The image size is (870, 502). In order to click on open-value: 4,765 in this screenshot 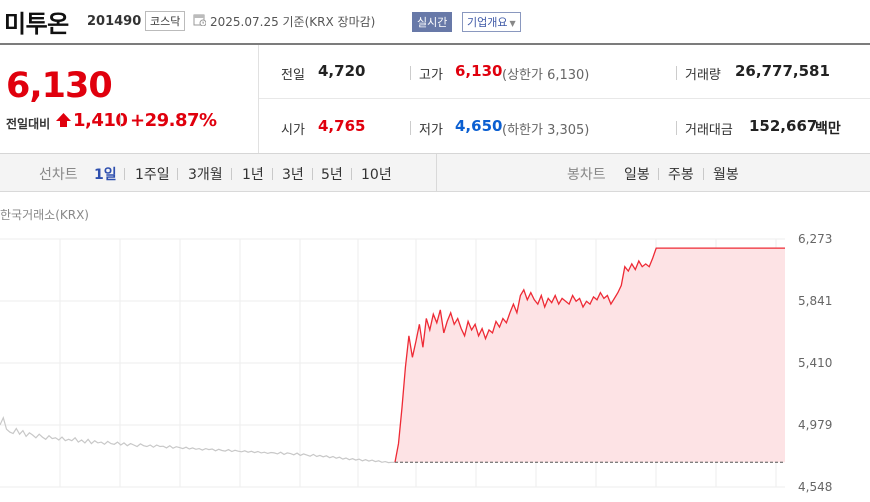, I will do `click(342, 126)`.